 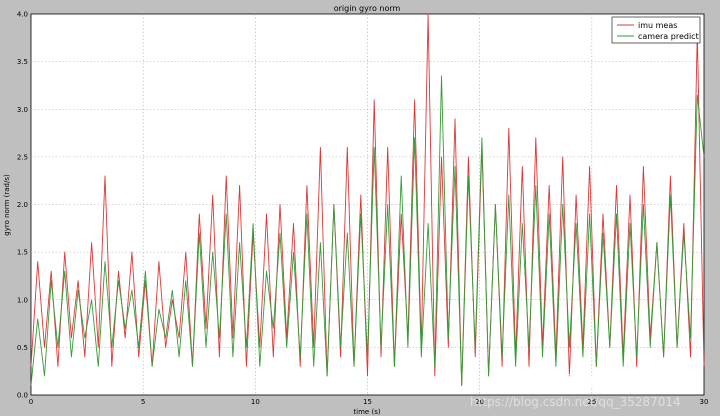 I want to click on y-tick-label: 1.5, so click(x=22, y=253).